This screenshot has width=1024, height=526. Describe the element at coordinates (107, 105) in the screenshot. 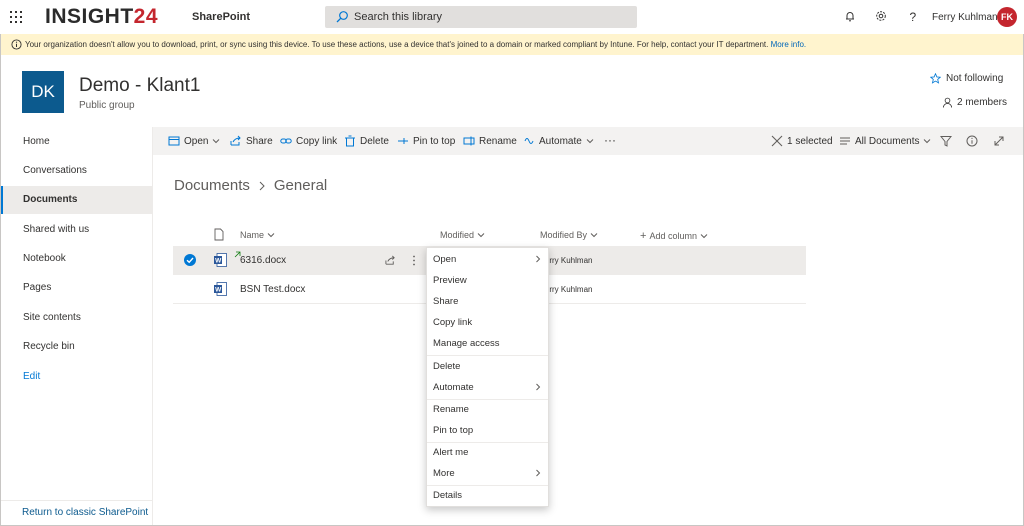

I see `site-subtitle: Public group` at that location.